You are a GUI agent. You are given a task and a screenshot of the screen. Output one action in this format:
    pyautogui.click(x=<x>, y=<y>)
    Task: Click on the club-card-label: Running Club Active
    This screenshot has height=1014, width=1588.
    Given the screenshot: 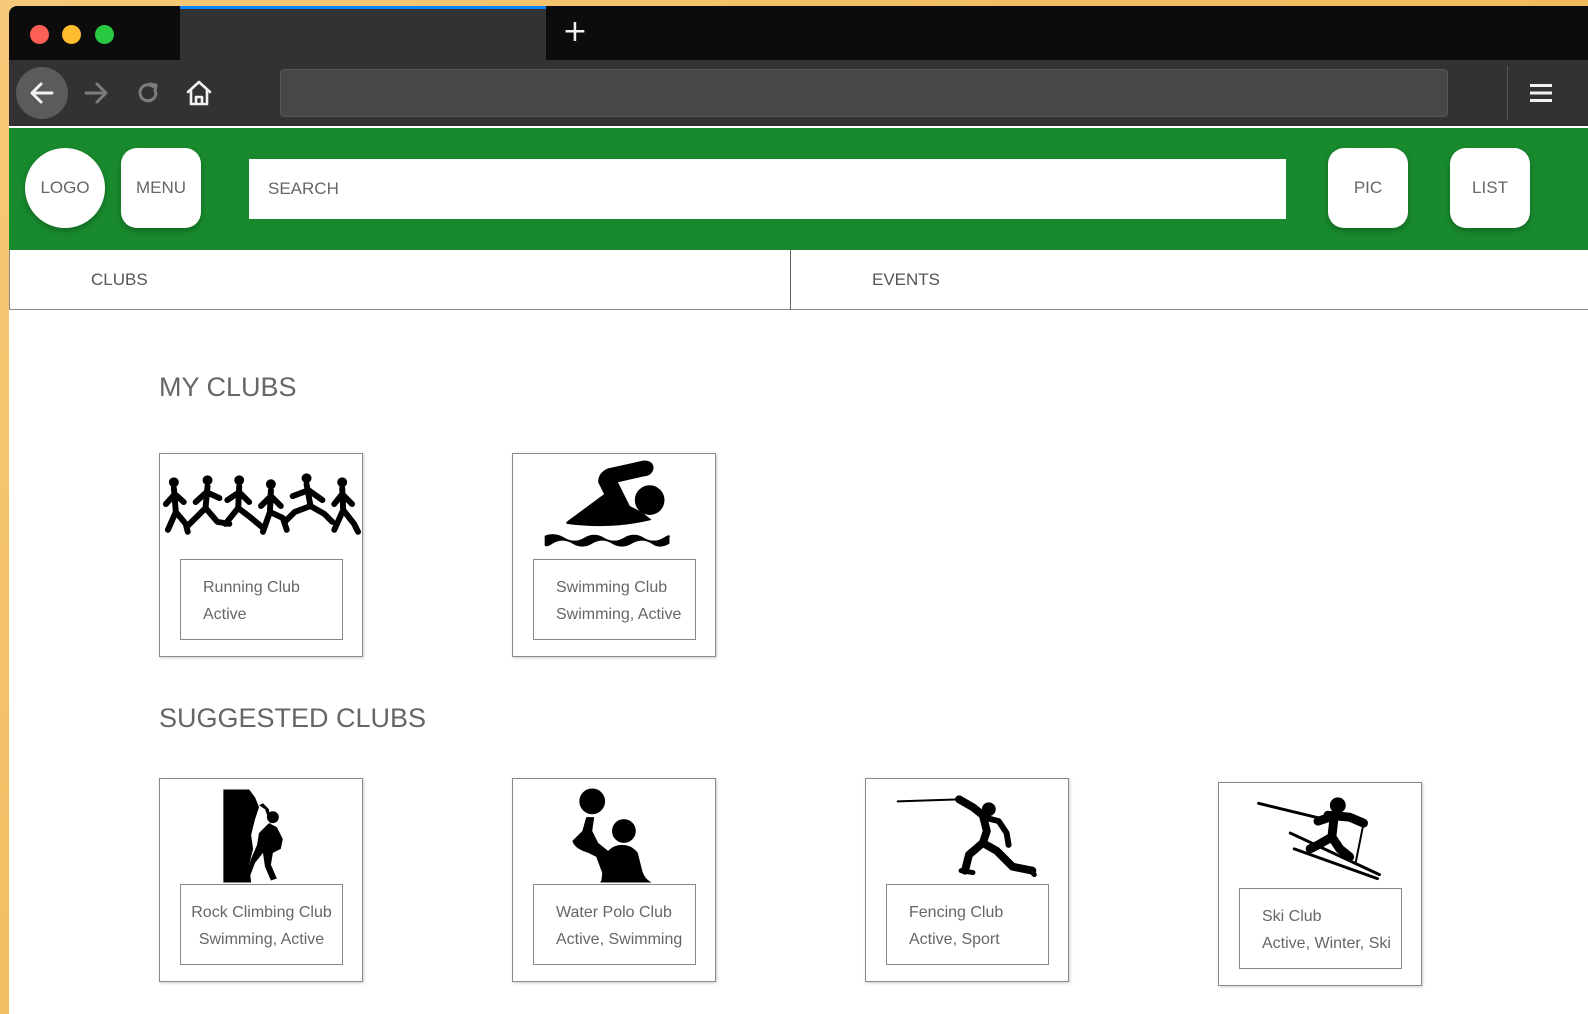 What is the action you would take?
    pyautogui.click(x=261, y=599)
    